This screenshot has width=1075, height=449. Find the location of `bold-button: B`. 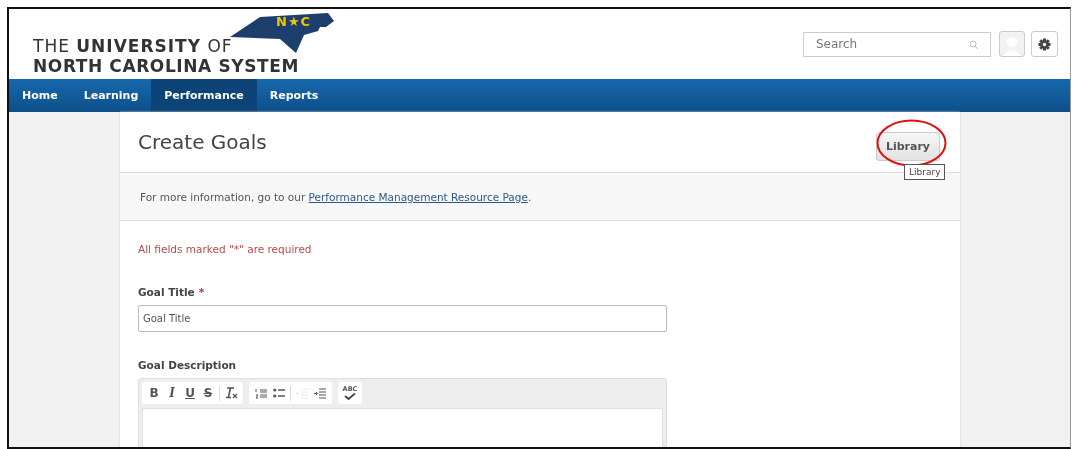

bold-button: B is located at coordinates (154, 393).